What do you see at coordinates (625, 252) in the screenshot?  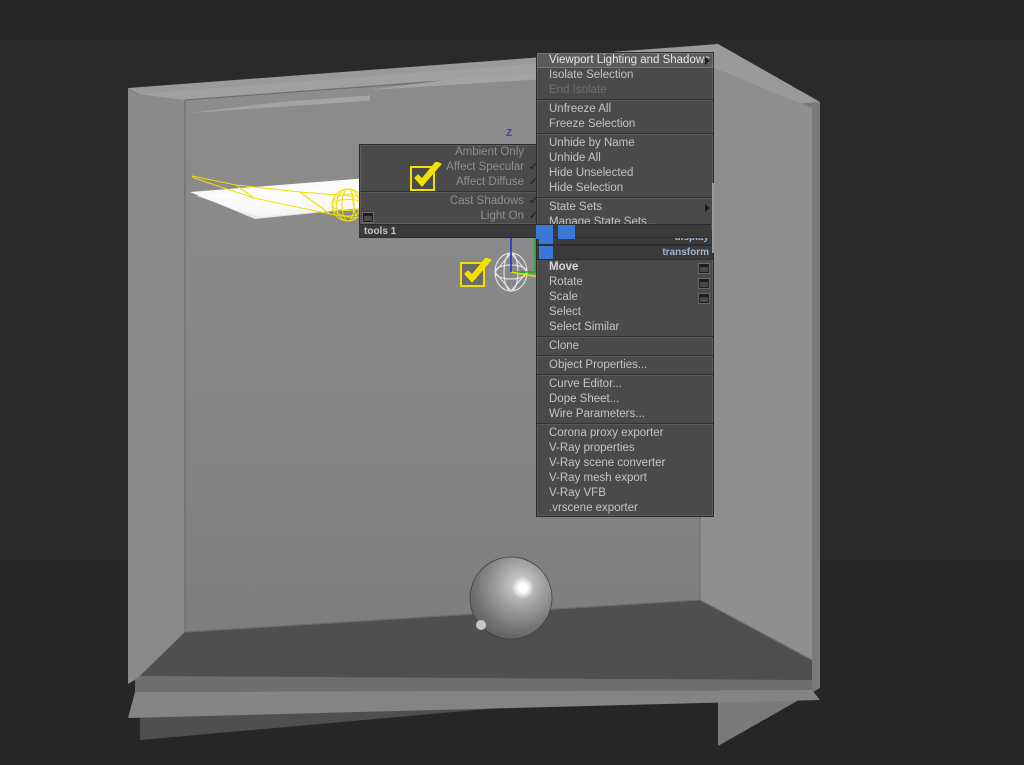 I see `section-header-transform: transform` at bounding box center [625, 252].